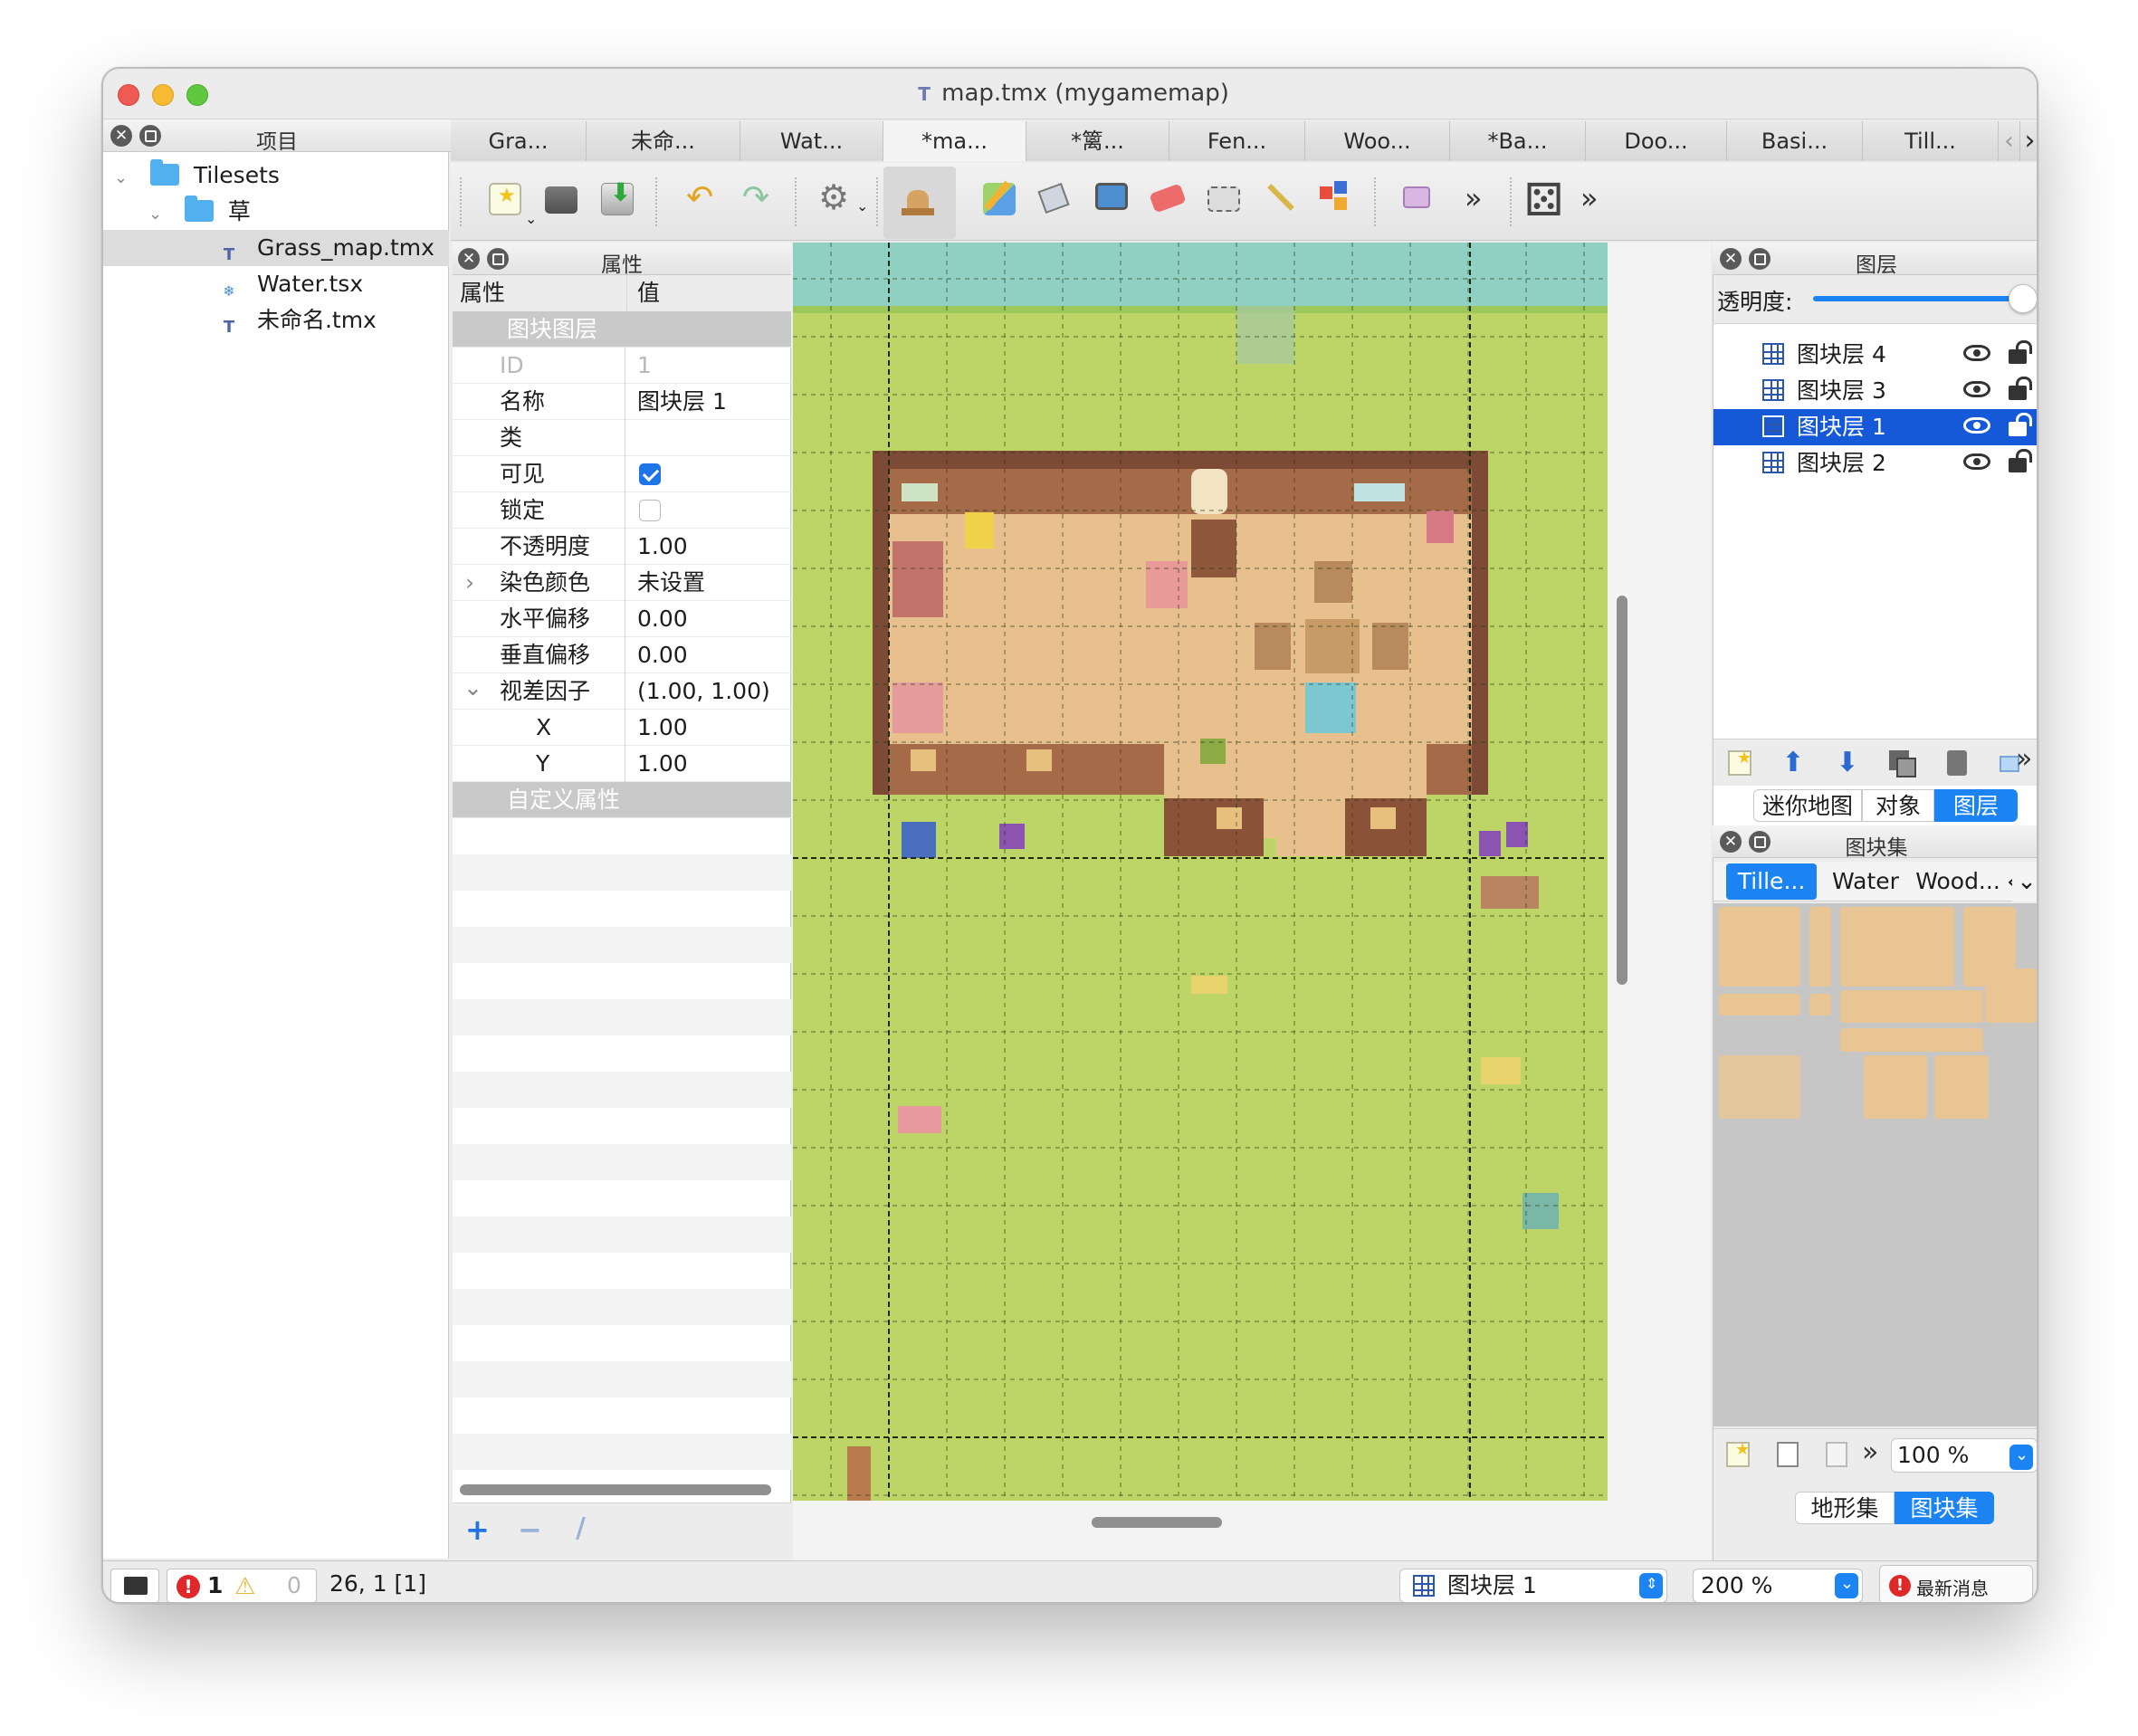 Image resolution: width=2138 pixels, height=1736 pixels. What do you see at coordinates (1419, 200) in the screenshot?
I see `world-tool-icon` at bounding box center [1419, 200].